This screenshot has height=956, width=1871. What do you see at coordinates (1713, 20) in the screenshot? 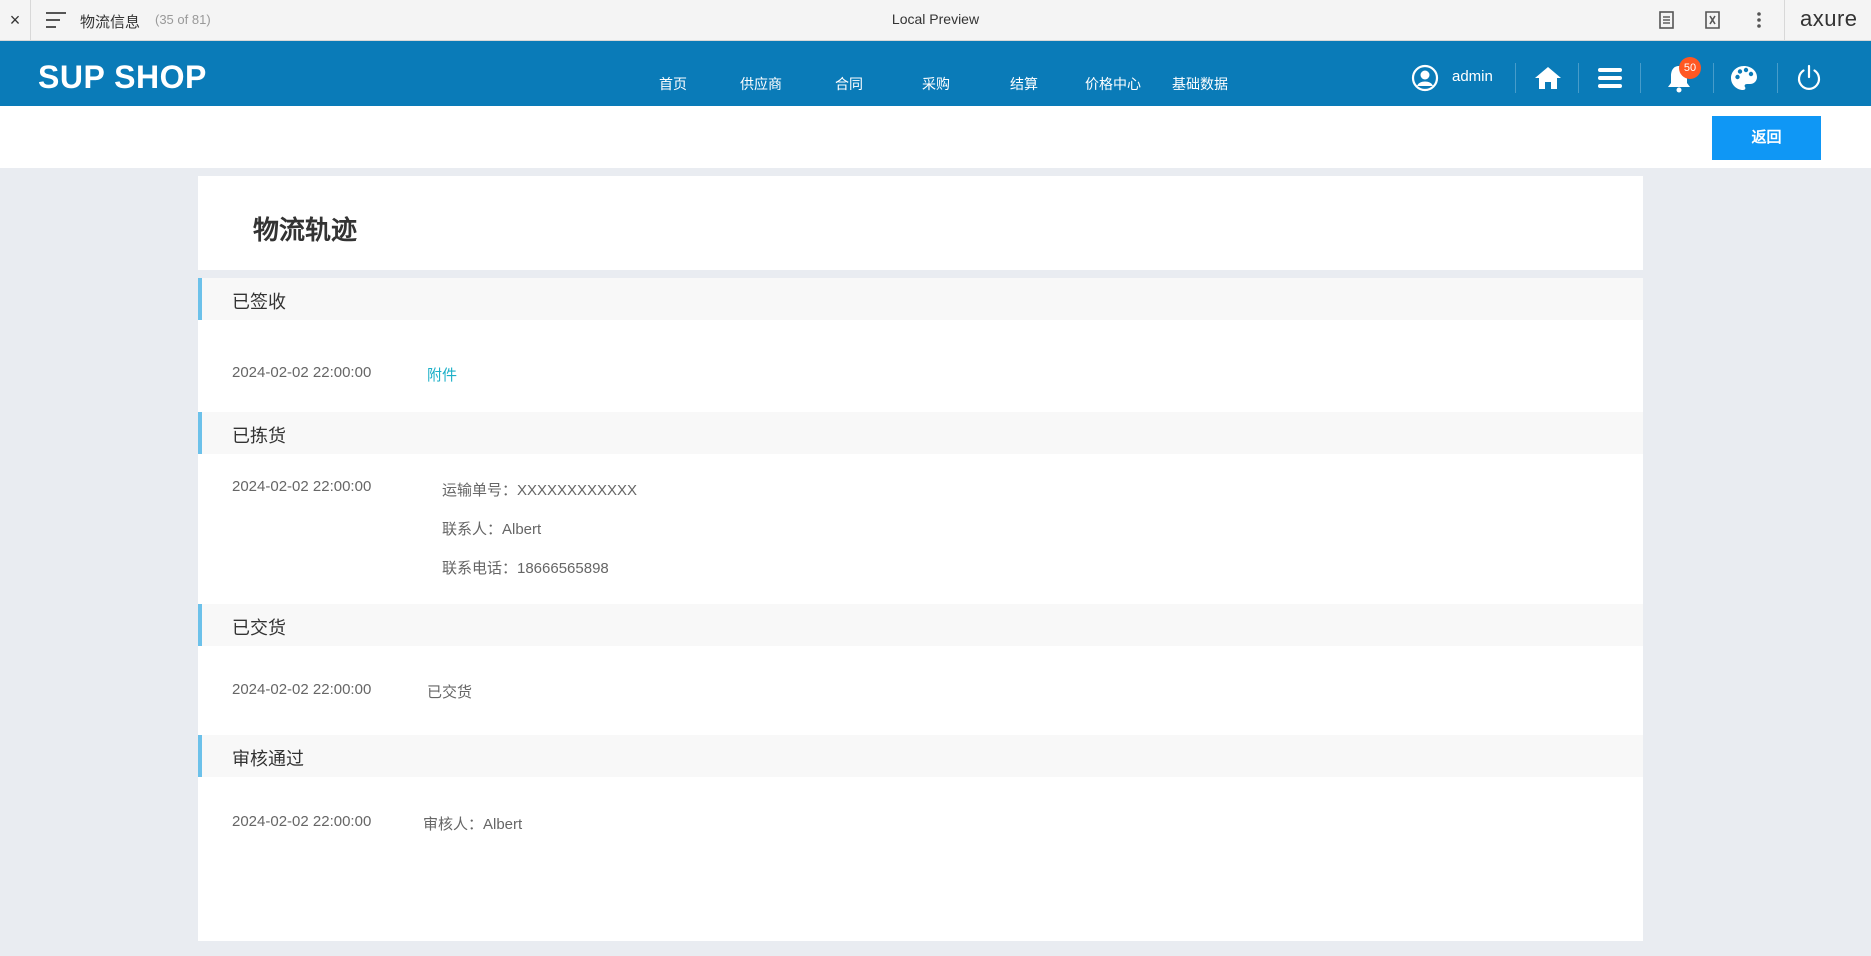
I see `variables-icon` at bounding box center [1713, 20].